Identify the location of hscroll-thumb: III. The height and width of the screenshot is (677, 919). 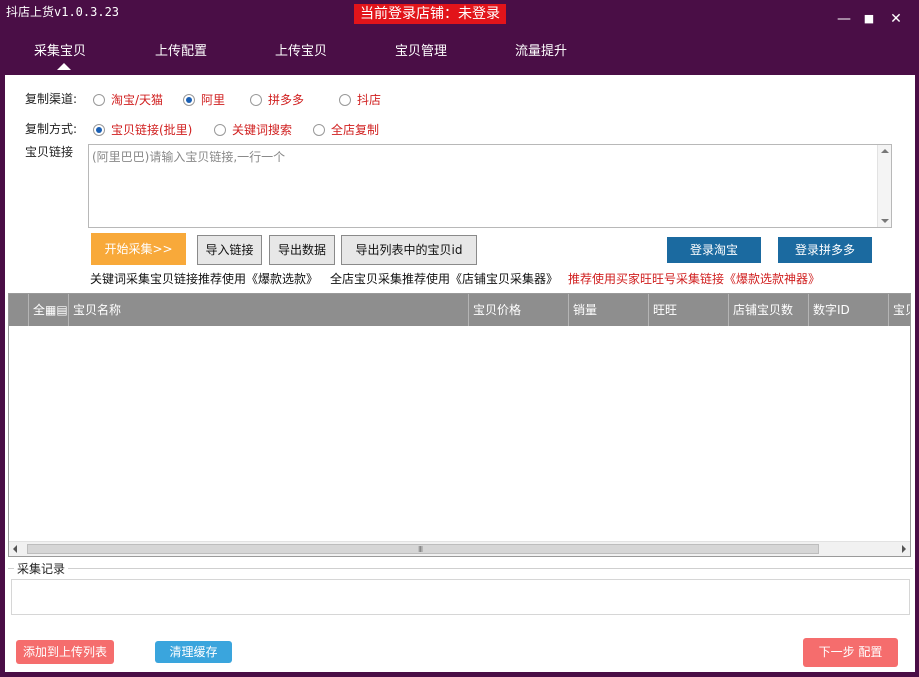
(423, 549).